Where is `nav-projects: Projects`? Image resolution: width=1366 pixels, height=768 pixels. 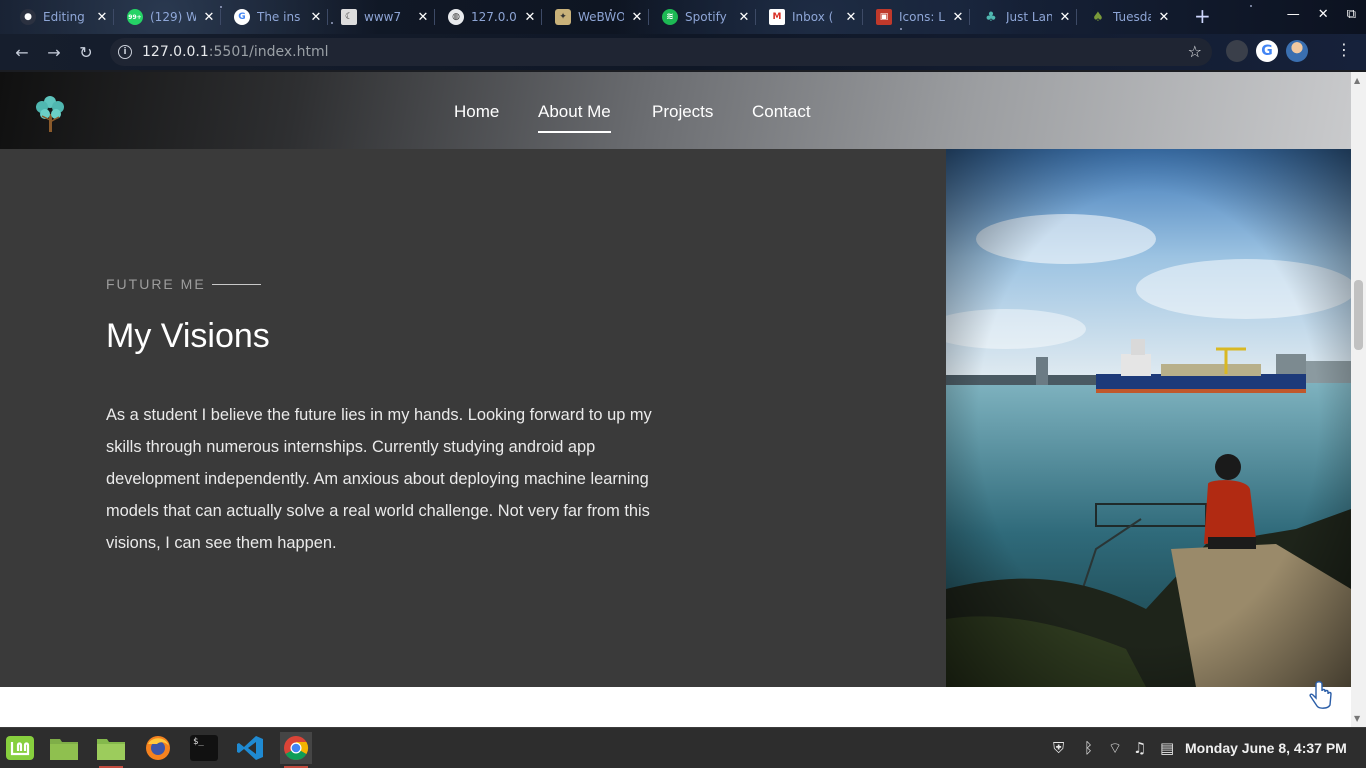 nav-projects: Projects is located at coordinates (682, 112).